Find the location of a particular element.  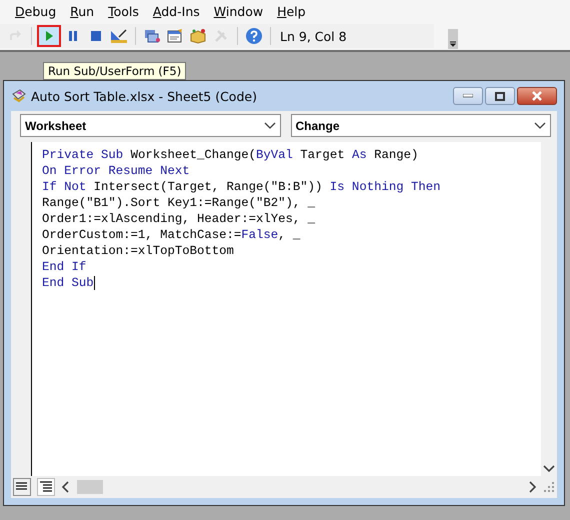

procedure-view-button is located at coordinates (22, 487).